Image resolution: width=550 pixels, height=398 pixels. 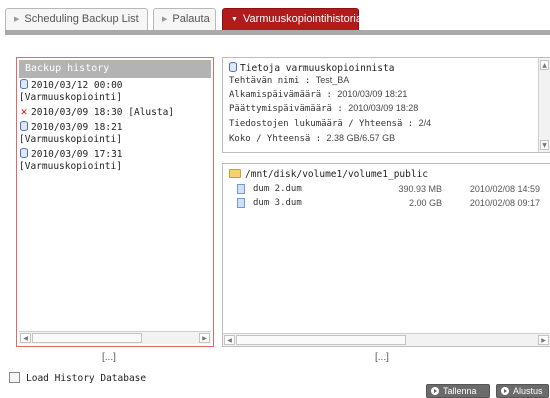 What do you see at coordinates (330, 123) in the screenshot?
I see `info-file-count: Tiedostojen lukumäärä / Yhteensä : 2/4` at bounding box center [330, 123].